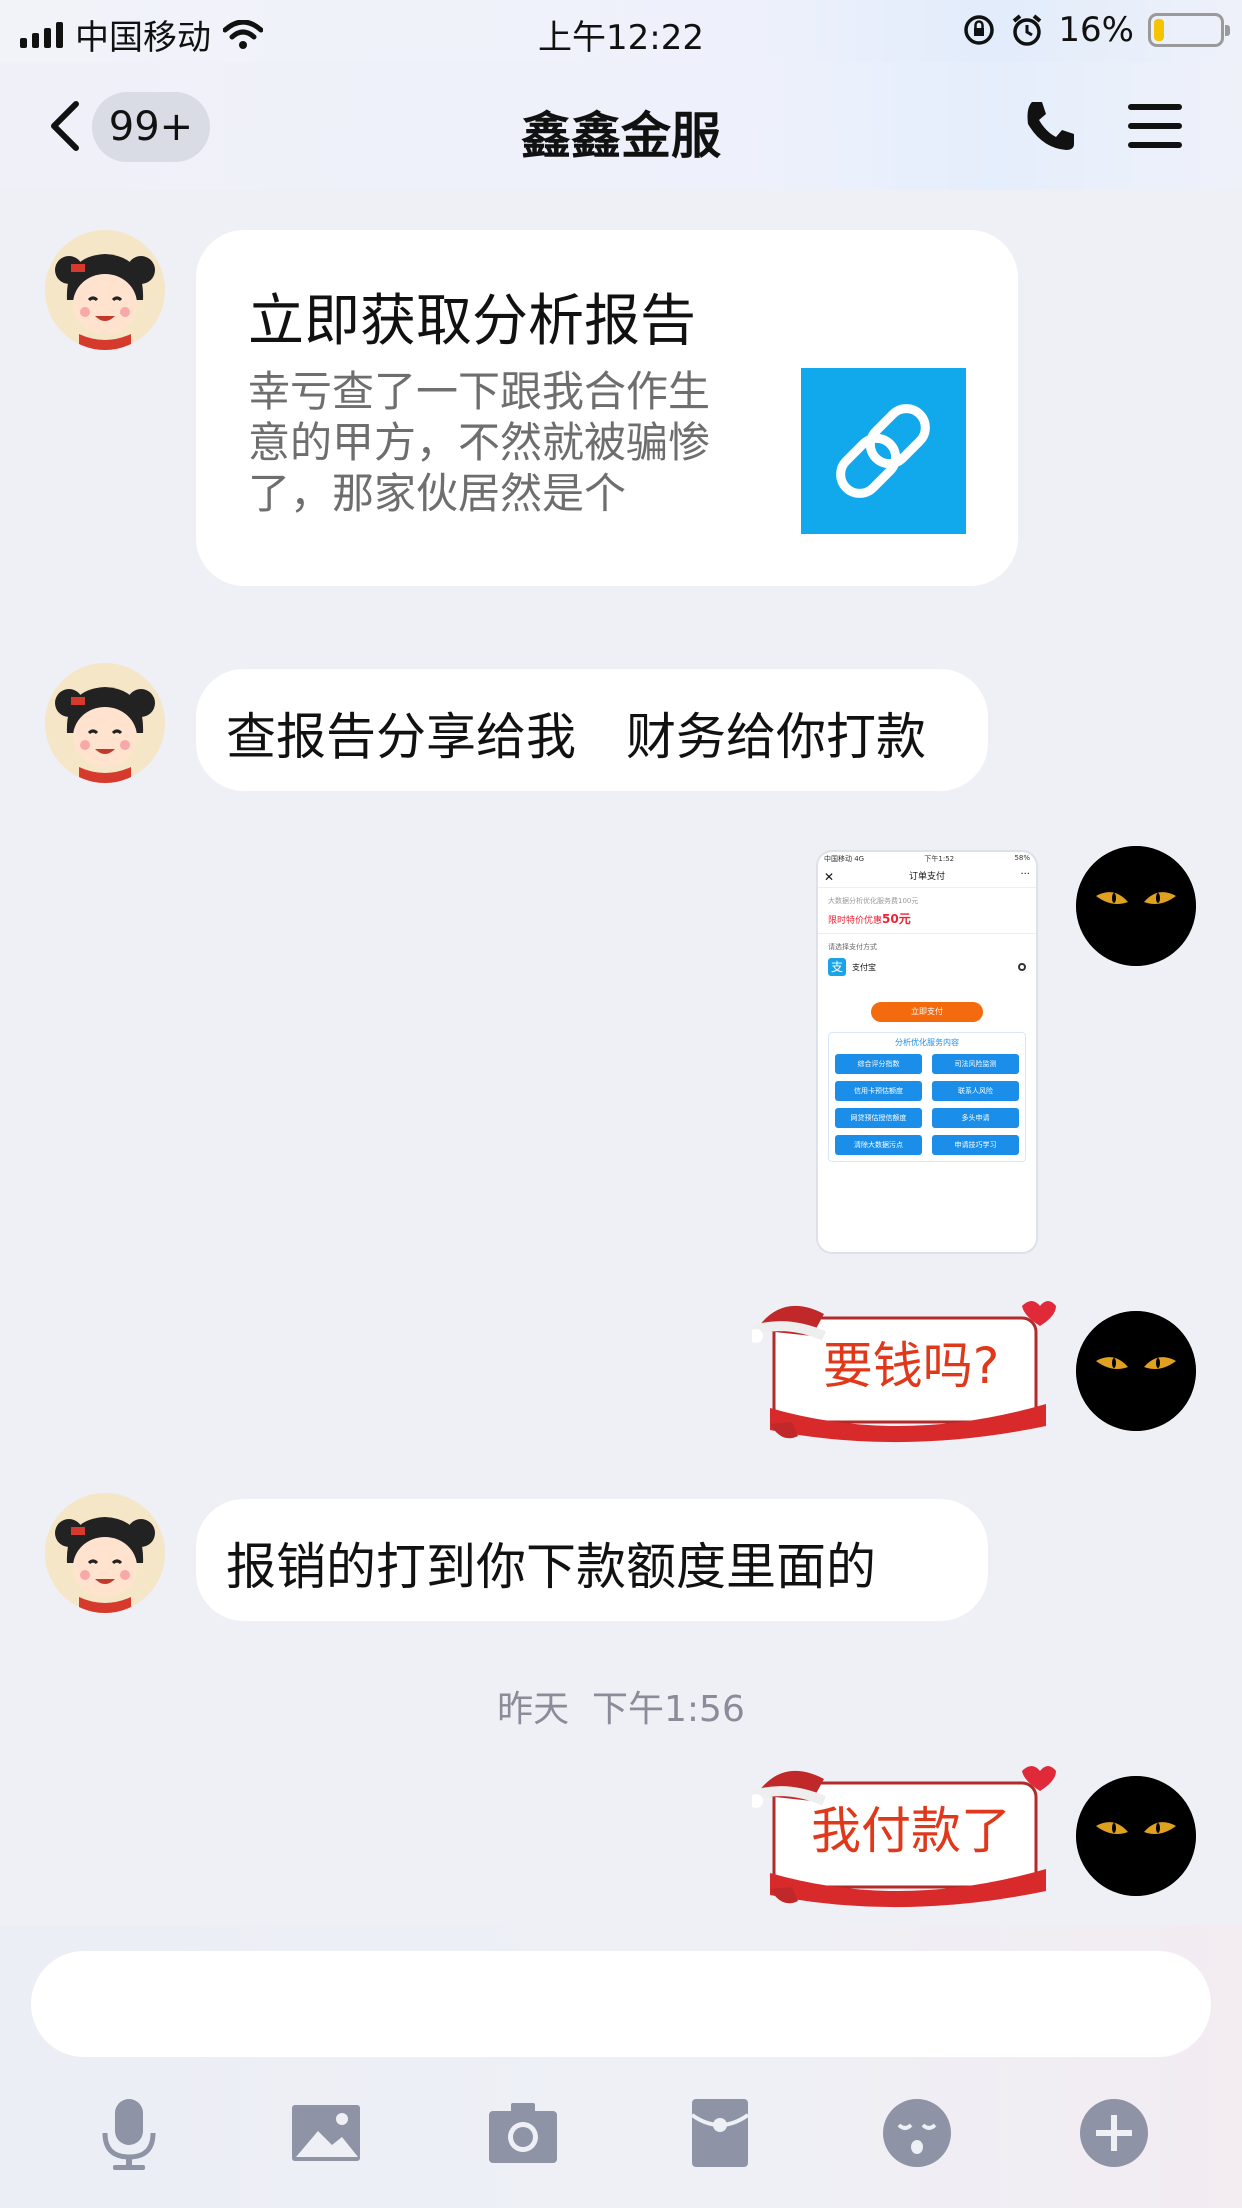 The width and height of the screenshot is (1242, 2208). Describe the element at coordinates (975, 1064) in the screenshot. I see `ss-service-item: 司法风险监测` at that location.